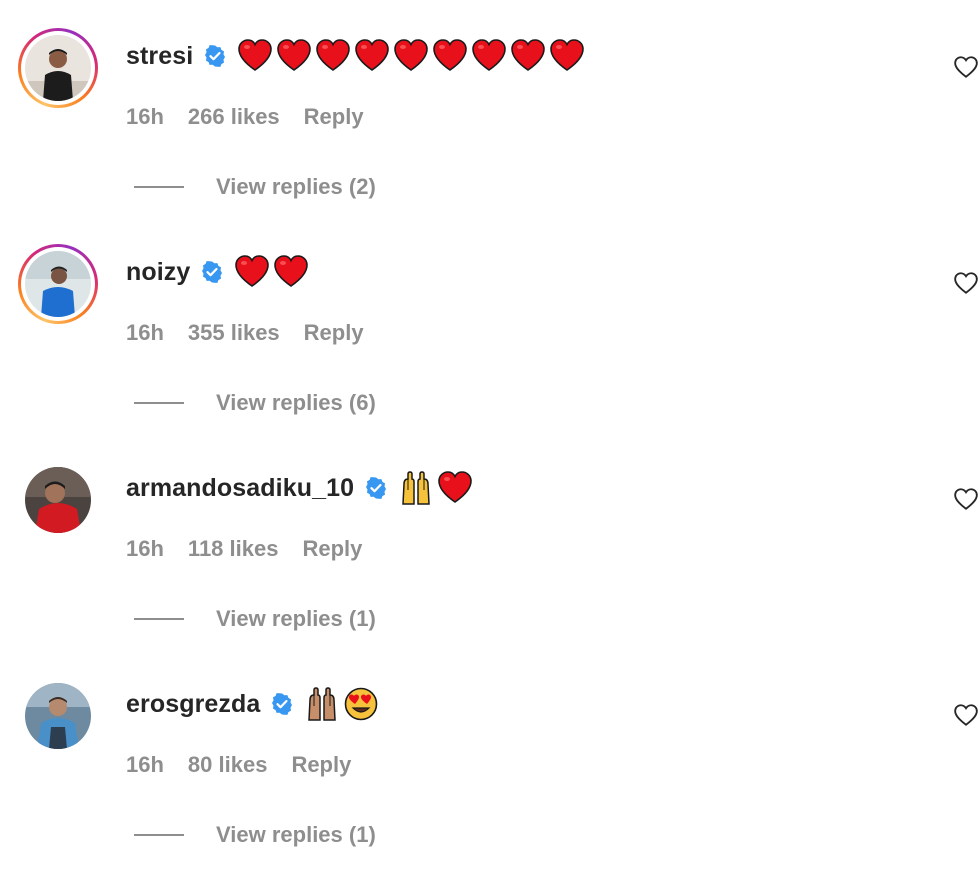  I want to click on username: stresi, so click(159, 56).